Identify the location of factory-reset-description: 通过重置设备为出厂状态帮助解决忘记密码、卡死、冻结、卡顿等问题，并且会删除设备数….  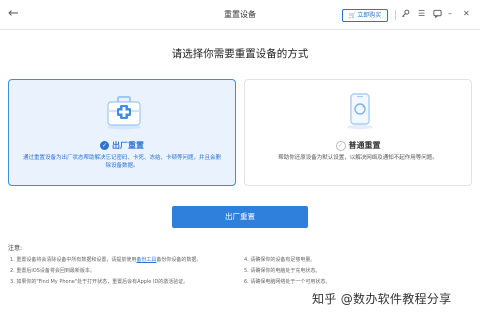
(121, 162).